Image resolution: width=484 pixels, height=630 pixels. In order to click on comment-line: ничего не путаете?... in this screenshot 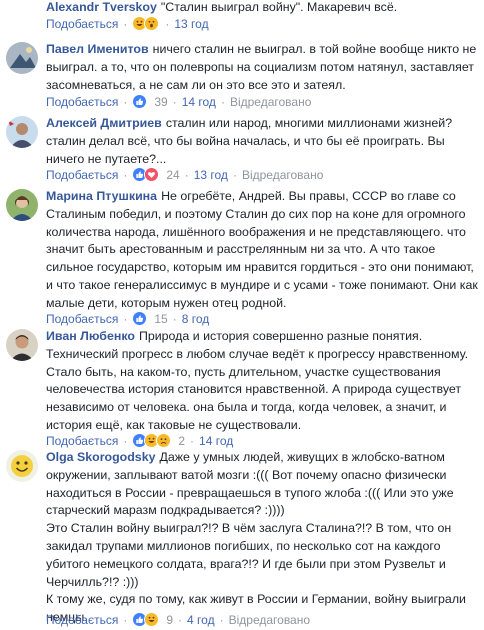, I will do `click(106, 158)`.